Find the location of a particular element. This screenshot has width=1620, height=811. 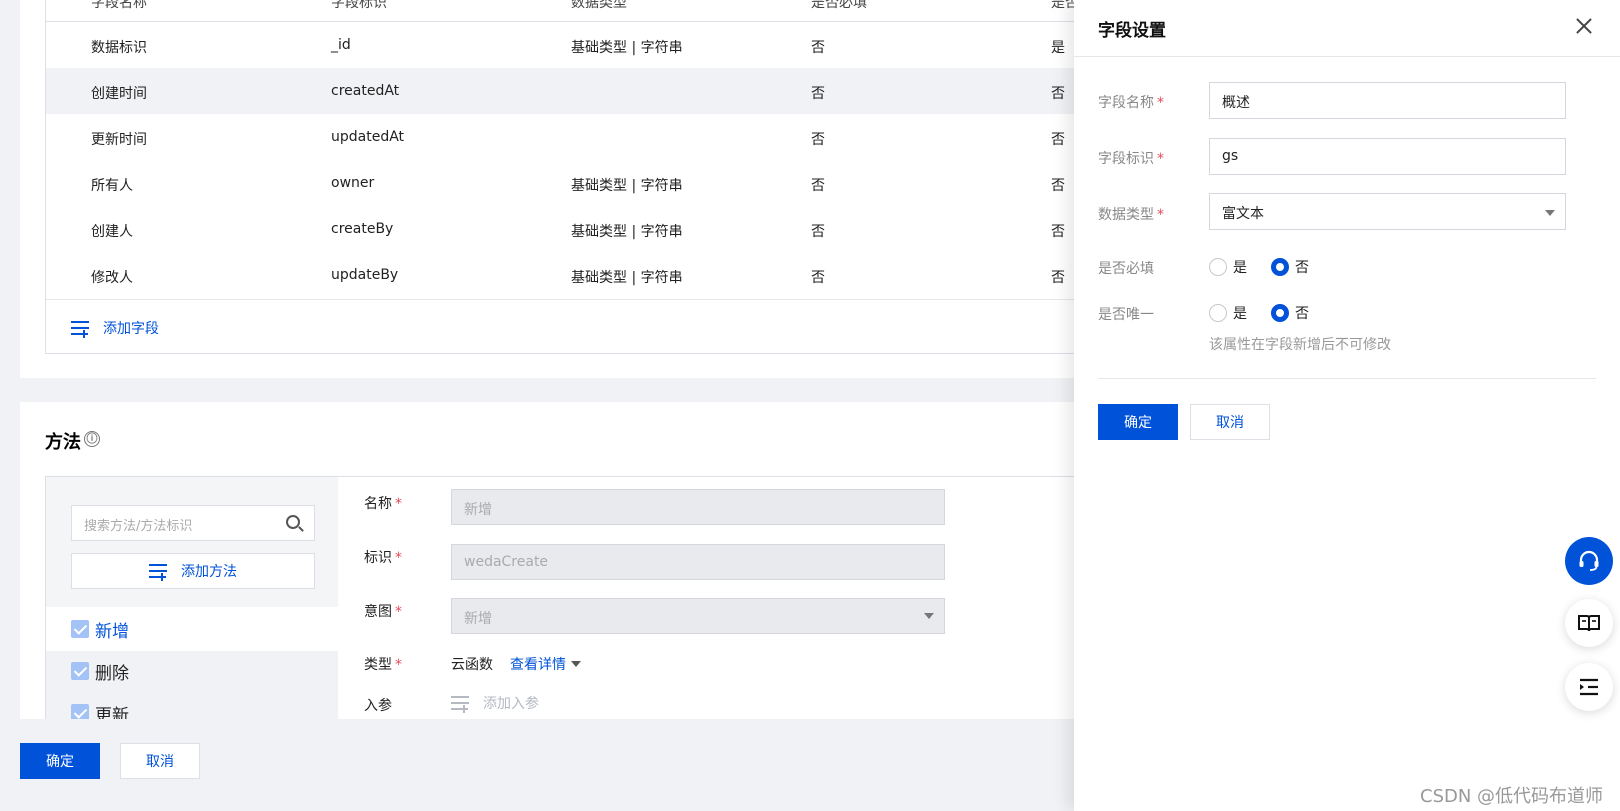

field-id-input: gs is located at coordinates (1387, 156).